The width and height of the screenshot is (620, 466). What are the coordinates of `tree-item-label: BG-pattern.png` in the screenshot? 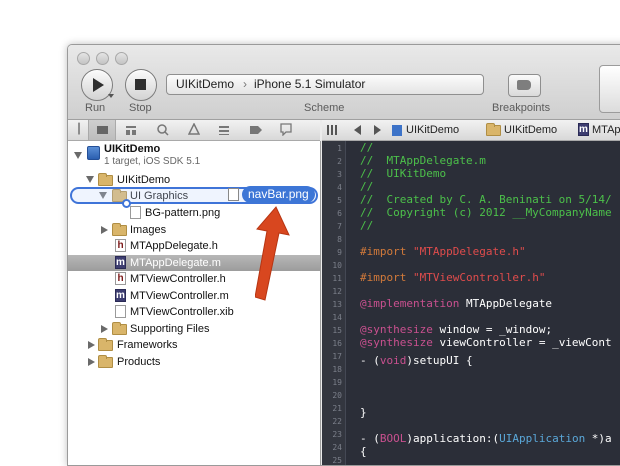 It's located at (183, 213).